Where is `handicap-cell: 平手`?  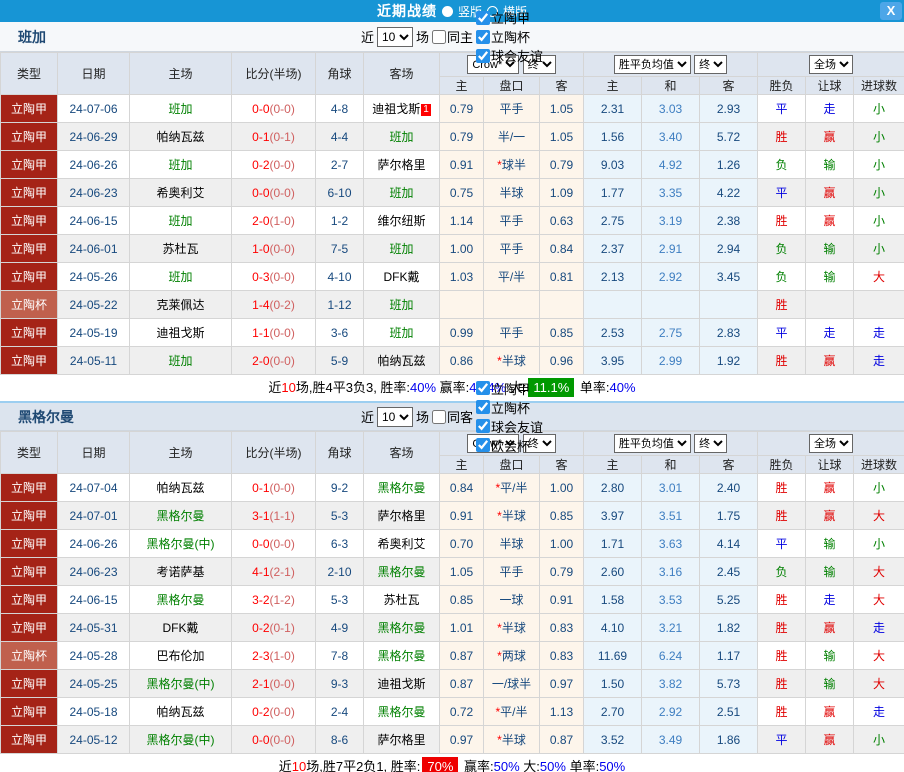 handicap-cell: 平手 is located at coordinates (511, 248).